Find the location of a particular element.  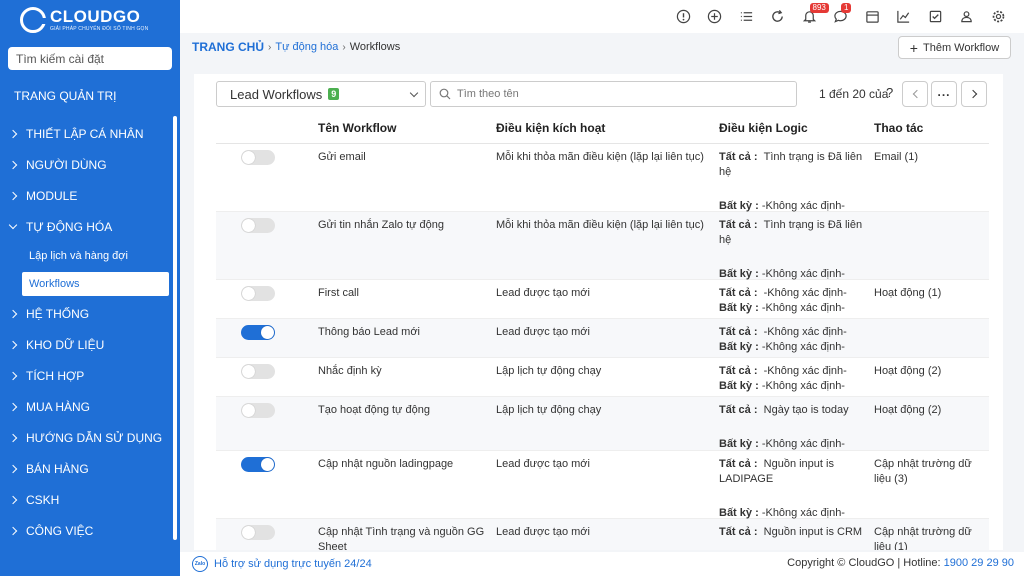

sidebar-item-purchasing: MUA HÀNG is located at coordinates (90, 406).